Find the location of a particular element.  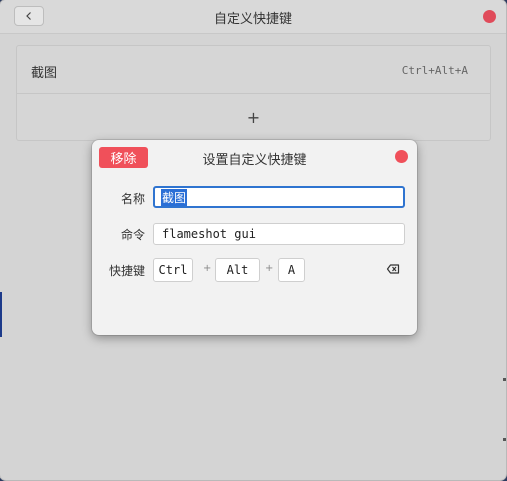

shortcut-keys-row: 快捷键 Ctrl + Alt + A is located at coordinates (254, 270).